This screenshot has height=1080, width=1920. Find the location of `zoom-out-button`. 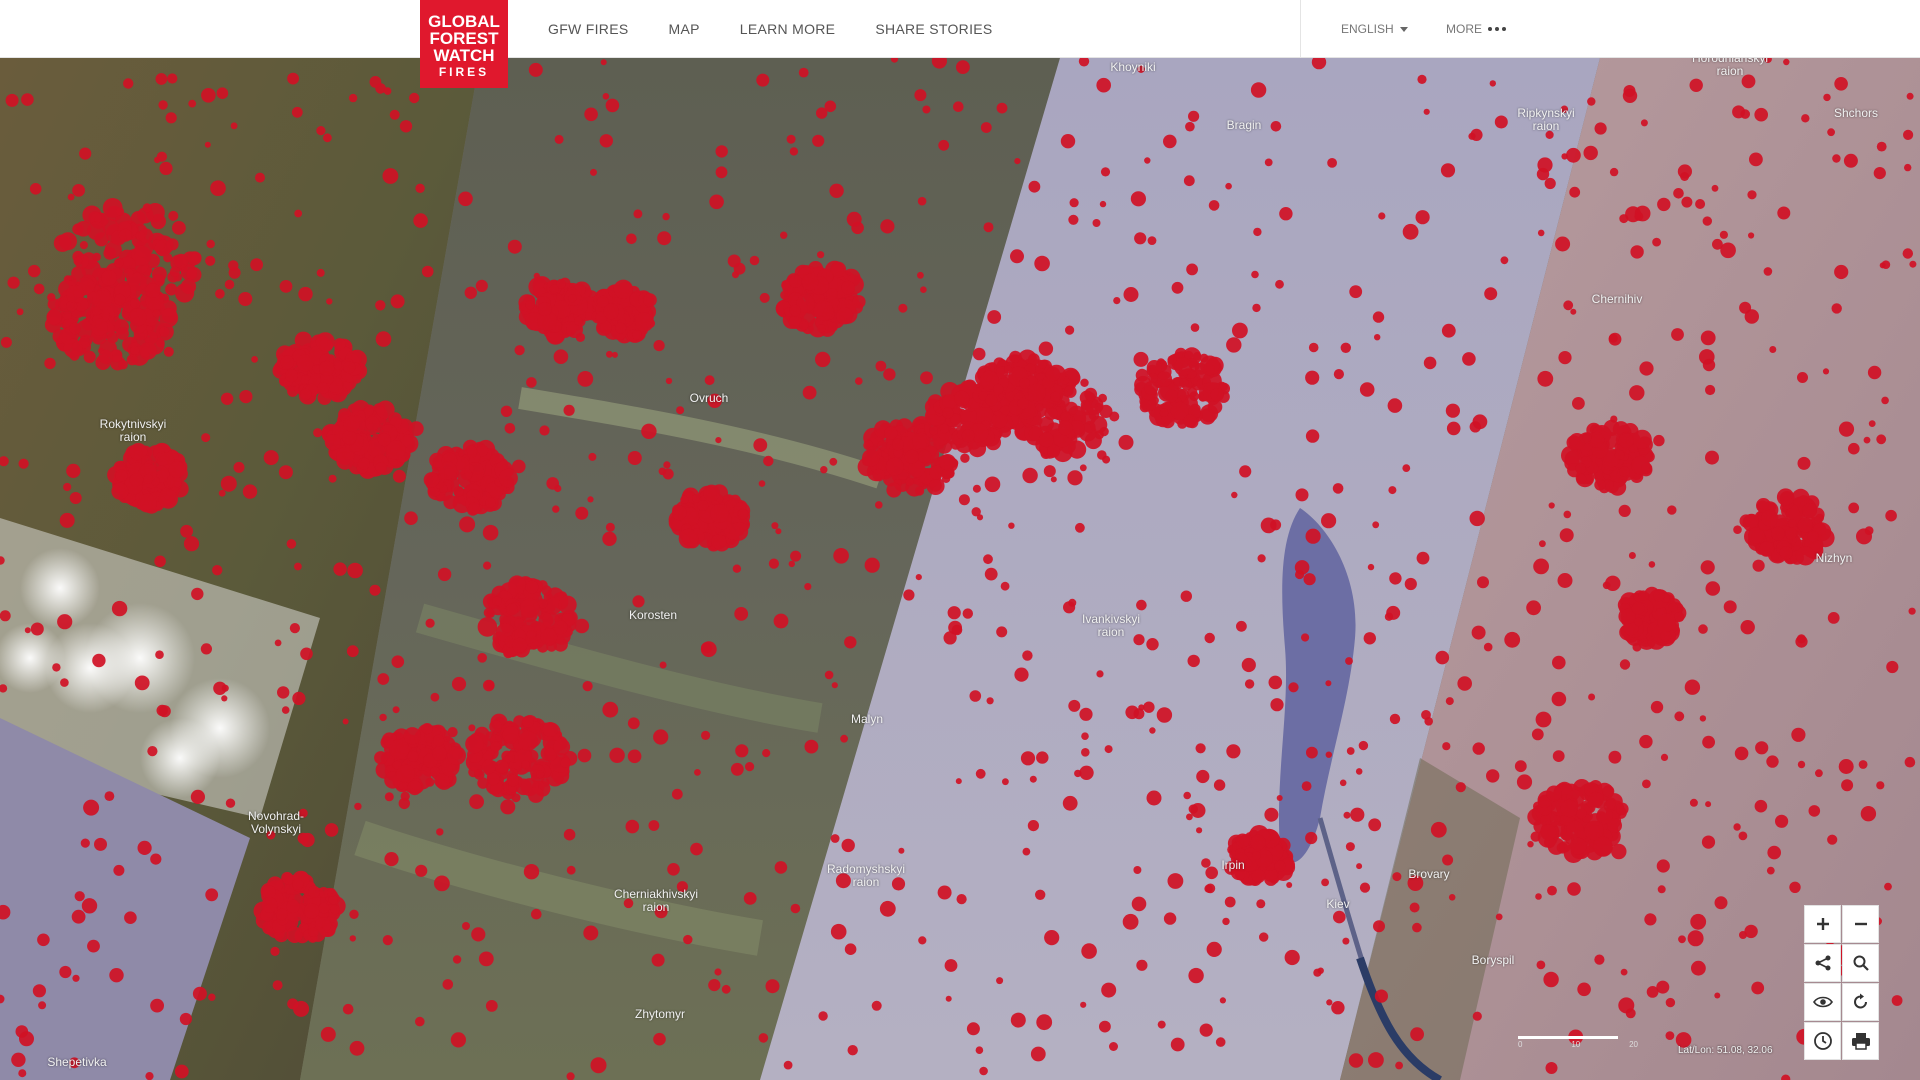

zoom-out-button is located at coordinates (1860, 924).